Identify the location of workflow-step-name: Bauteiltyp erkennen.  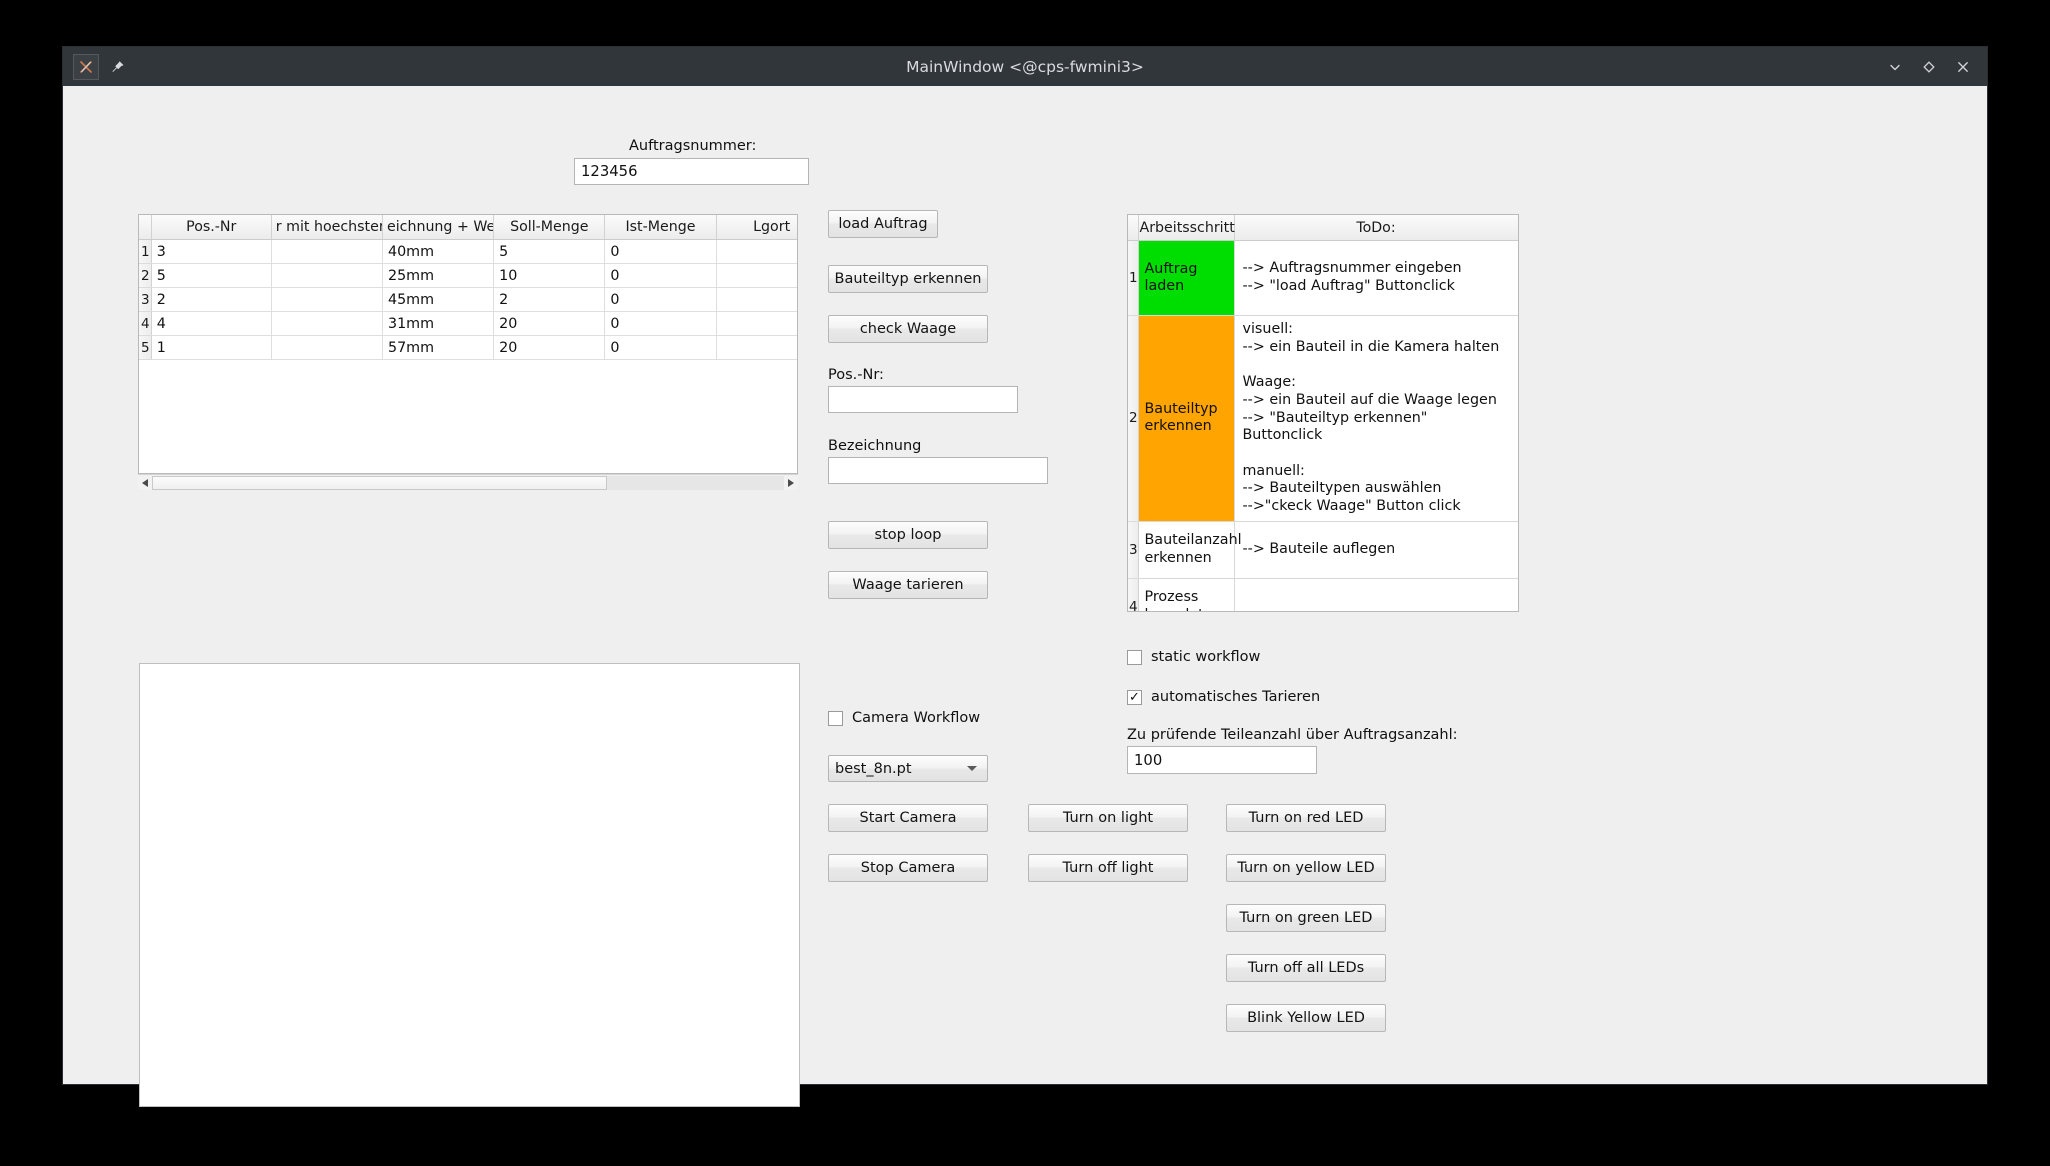
(1186, 418).